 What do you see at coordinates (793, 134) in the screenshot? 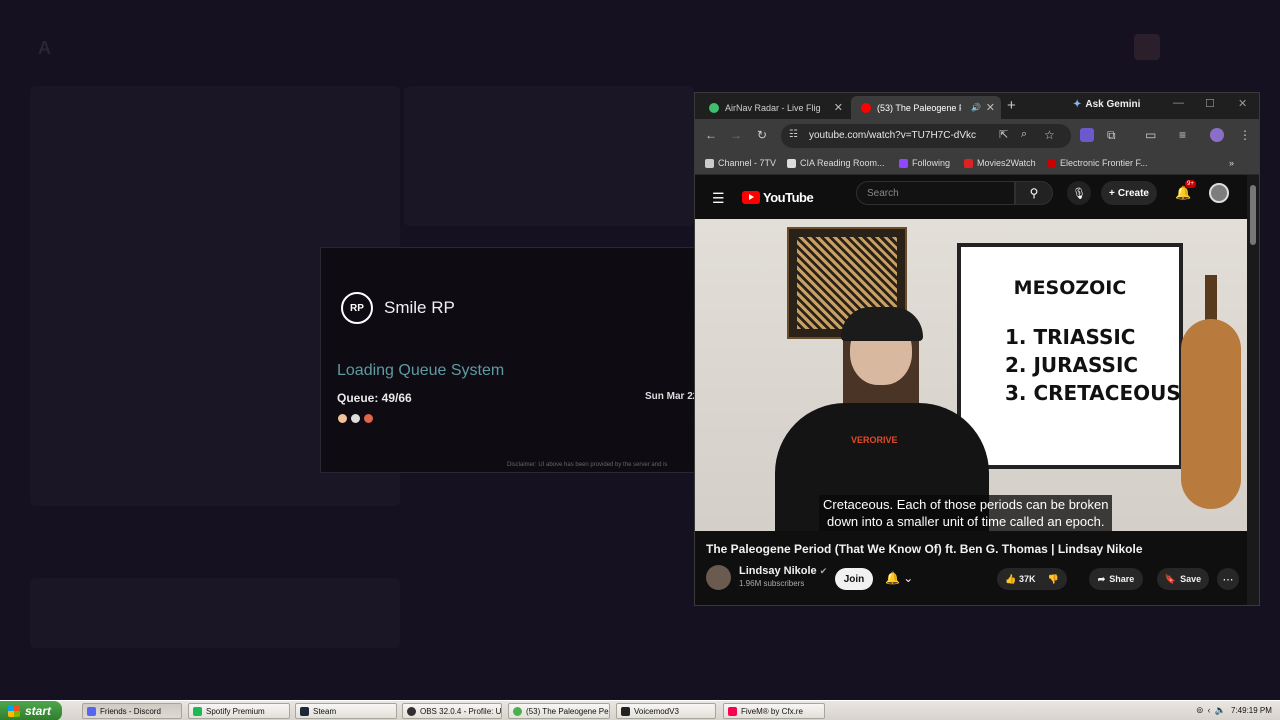
I see `site-info-icon: ☷` at bounding box center [793, 134].